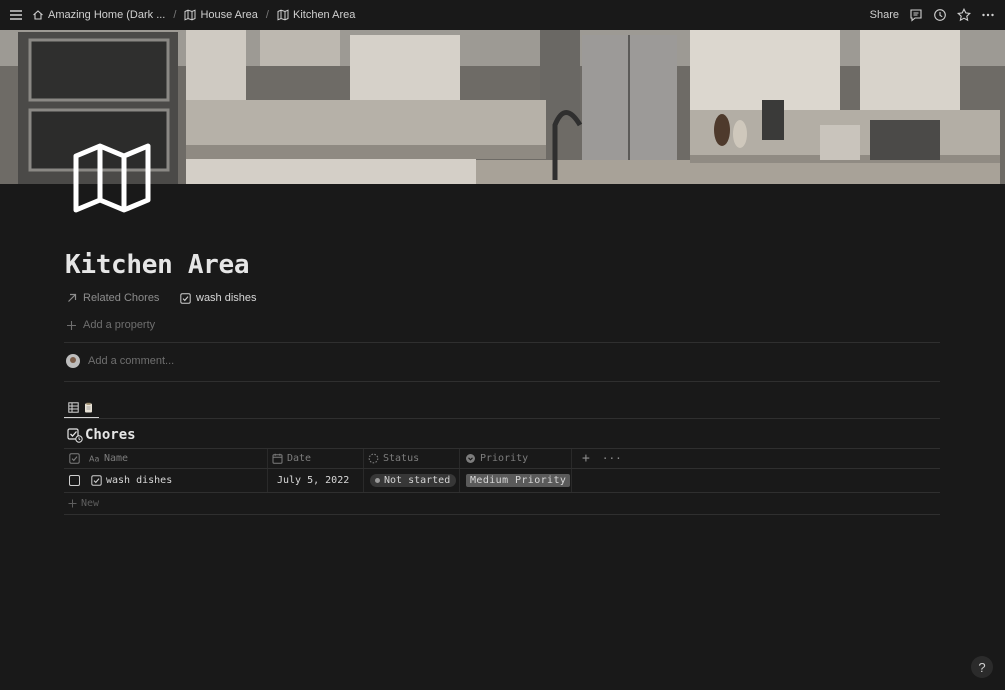 This screenshot has height=690, width=1005. What do you see at coordinates (139, 480) in the screenshot?
I see `row-name: wash dishes` at bounding box center [139, 480].